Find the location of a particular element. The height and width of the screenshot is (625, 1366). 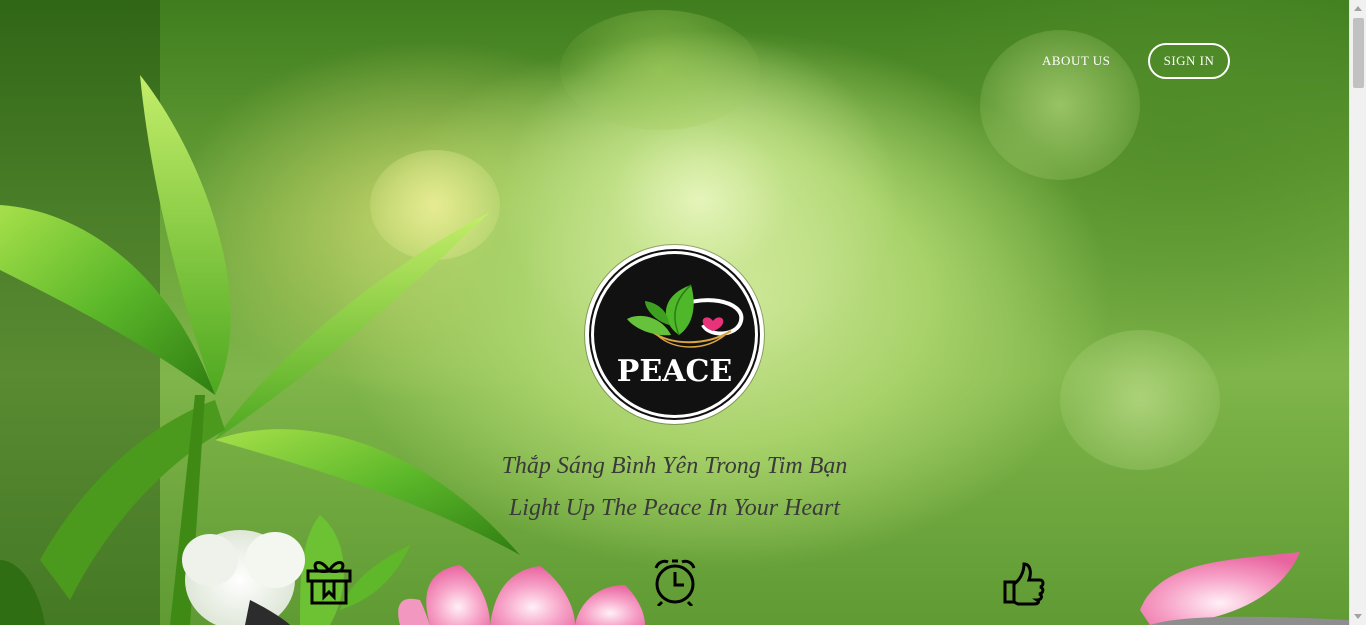

tagline-vietnamese: Thắp Sáng Bình Yên Trong Tim Bạn is located at coordinates (674, 466).